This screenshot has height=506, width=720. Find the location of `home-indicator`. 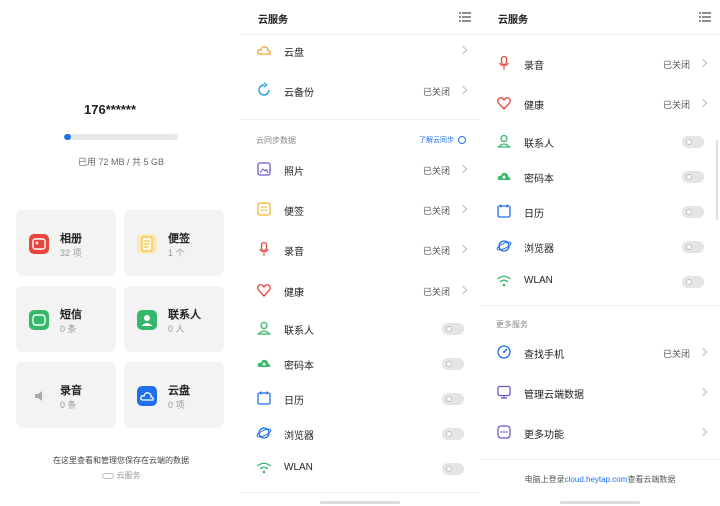

home-indicator is located at coordinates (360, 502).